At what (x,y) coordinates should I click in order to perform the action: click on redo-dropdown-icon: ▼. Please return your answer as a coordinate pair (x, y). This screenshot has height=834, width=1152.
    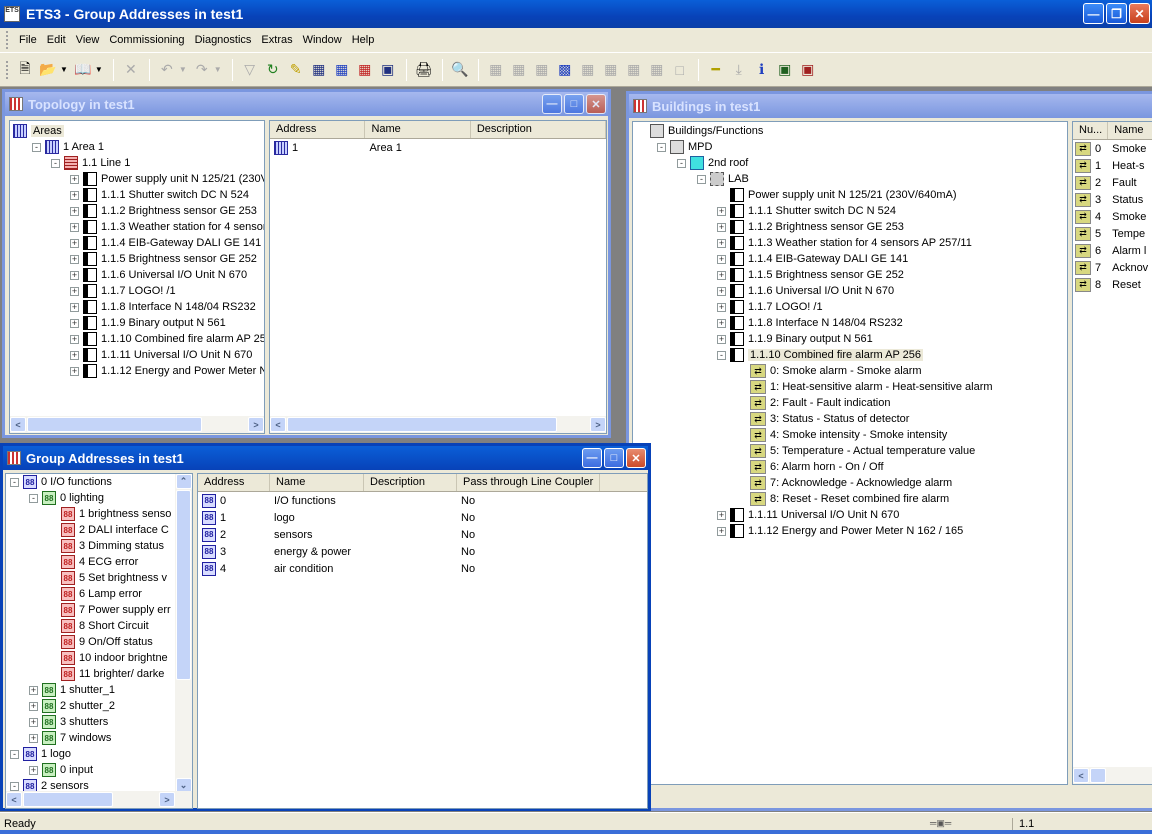
    Looking at the image, I should click on (218, 69).